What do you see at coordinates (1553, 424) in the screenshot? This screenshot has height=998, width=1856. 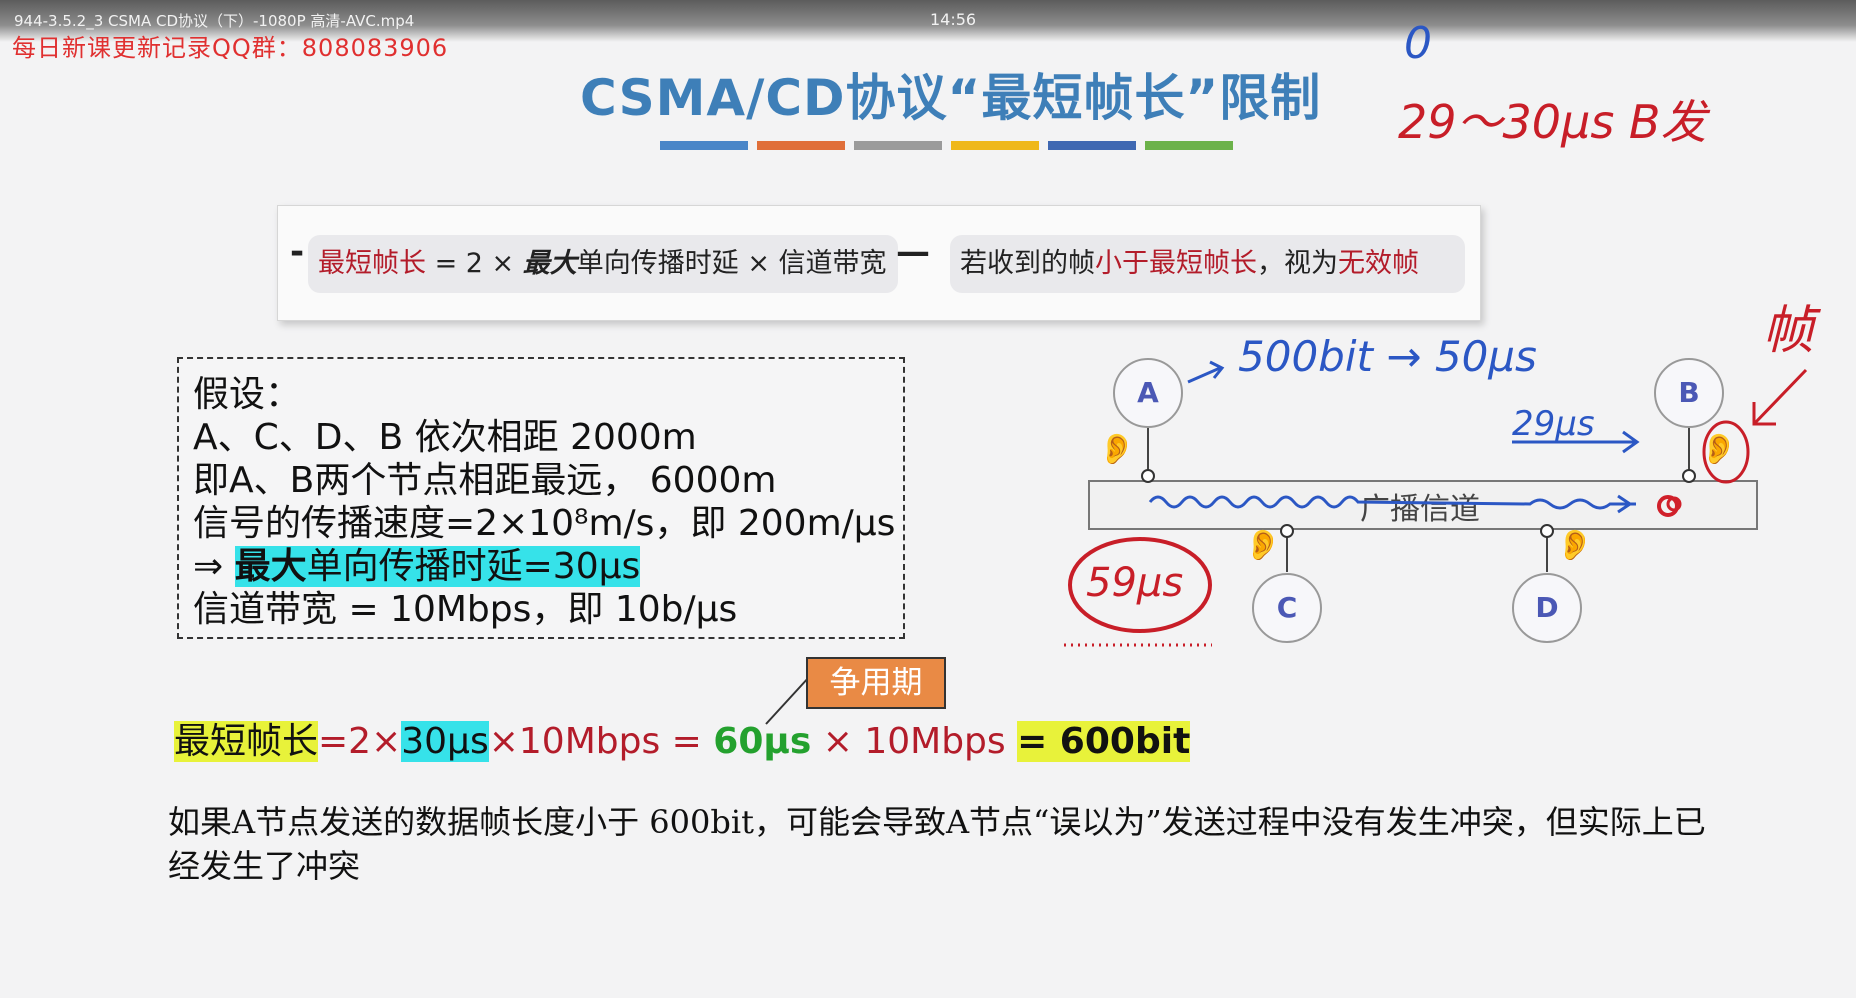 I see `handwriting-29us: 29μs` at bounding box center [1553, 424].